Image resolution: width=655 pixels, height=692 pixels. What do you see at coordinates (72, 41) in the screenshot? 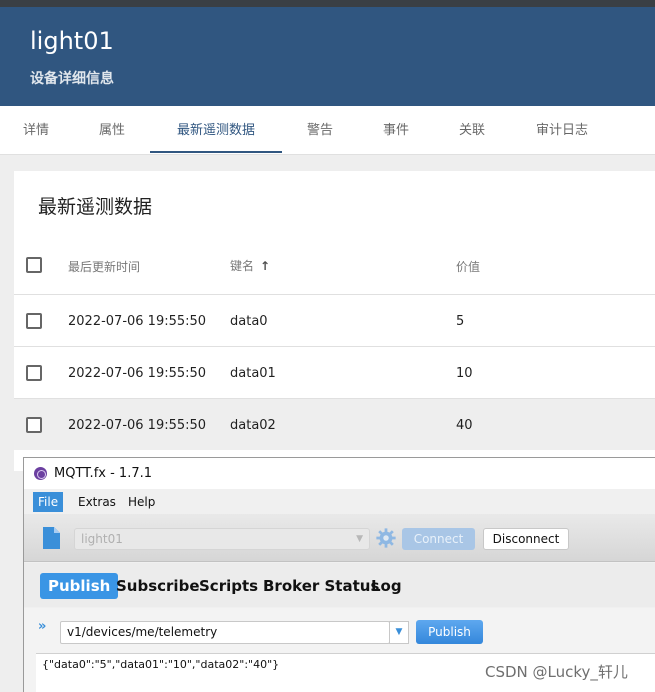
I see `device-name: light01` at bounding box center [72, 41].